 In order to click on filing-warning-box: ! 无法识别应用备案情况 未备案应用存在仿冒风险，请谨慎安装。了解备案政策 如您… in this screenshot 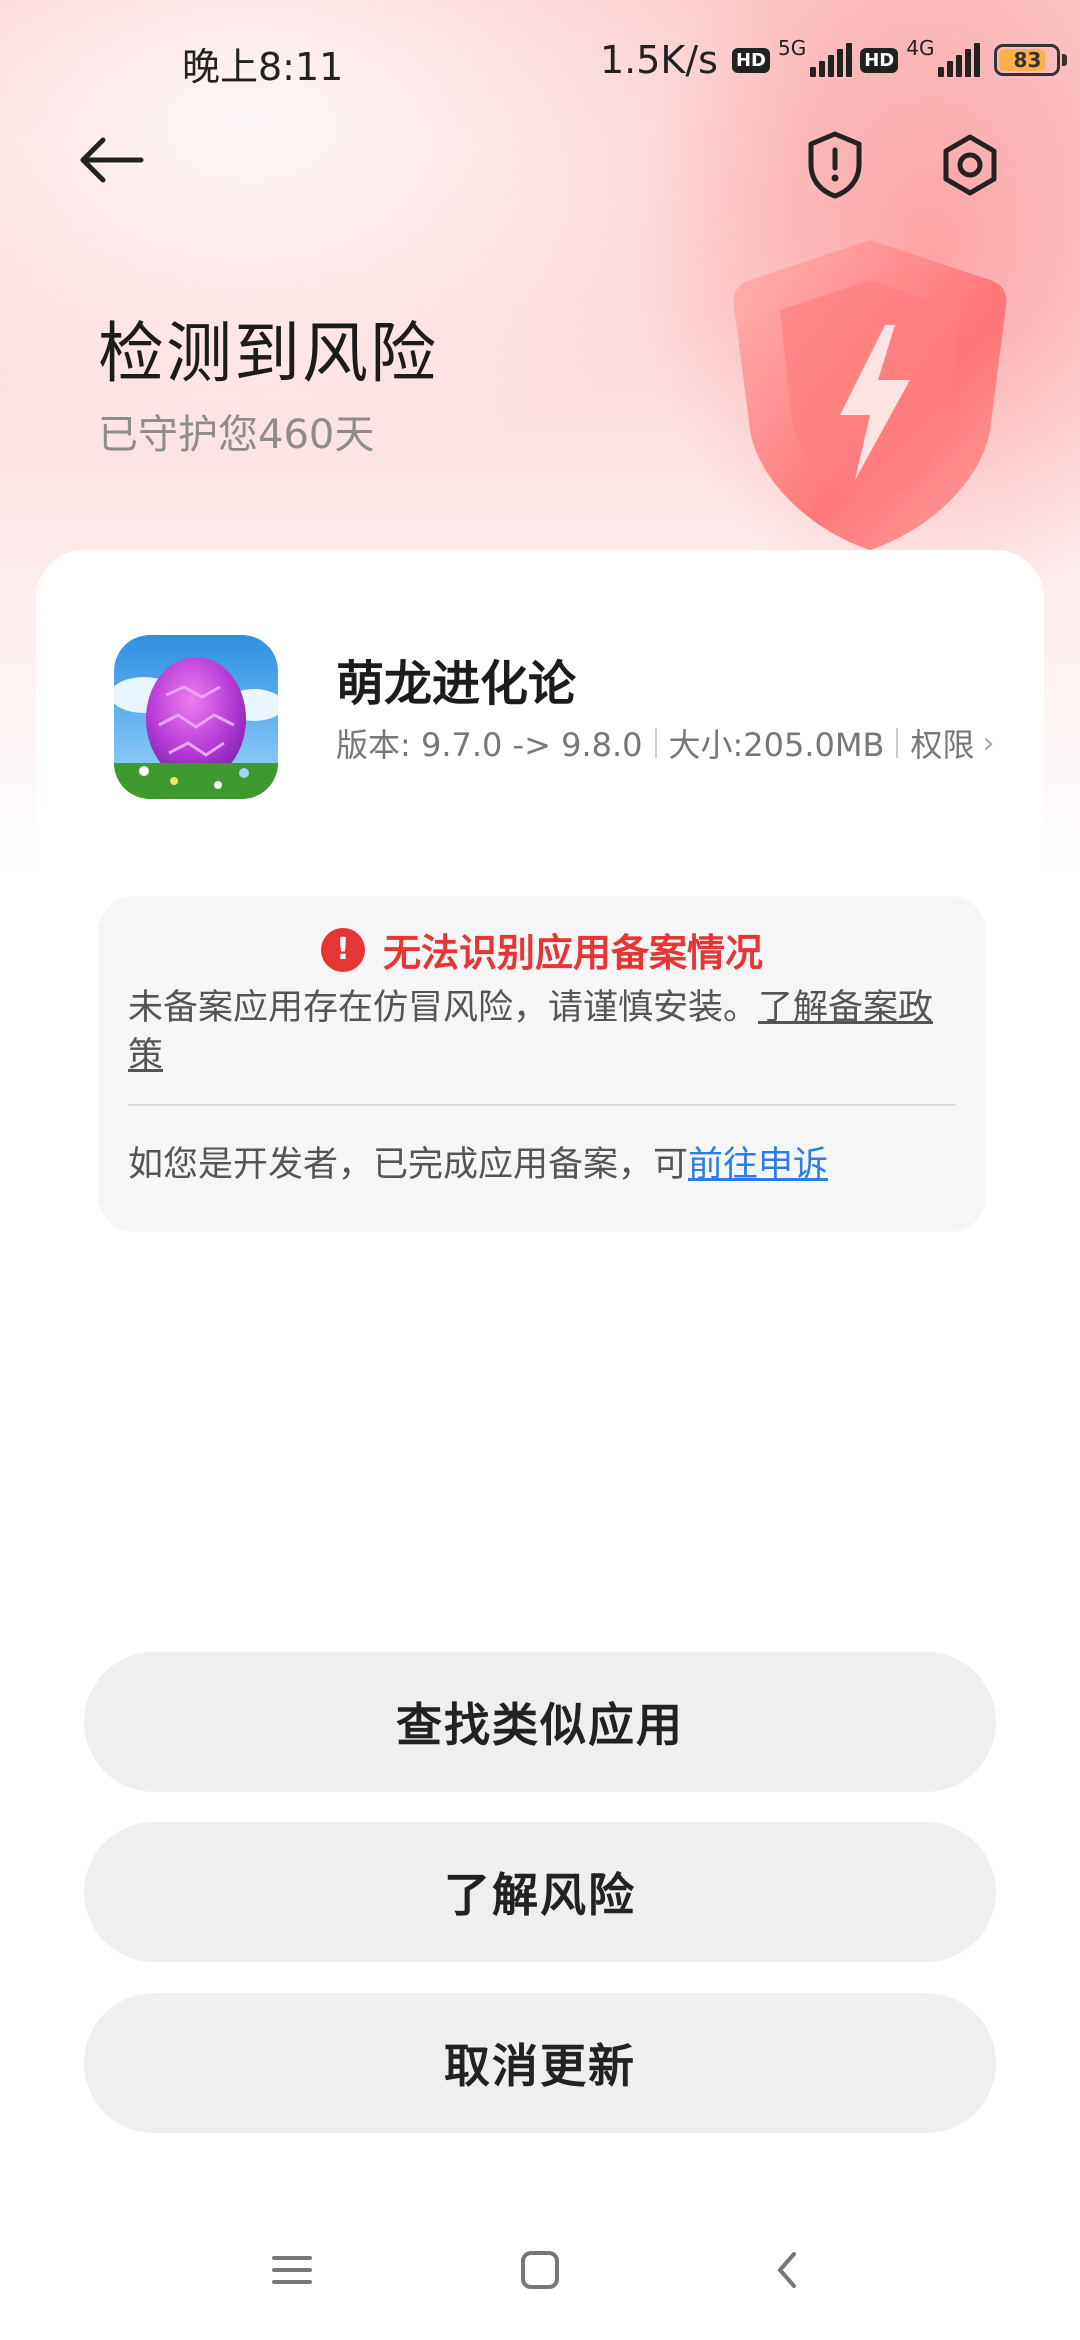, I will do `click(542, 1064)`.